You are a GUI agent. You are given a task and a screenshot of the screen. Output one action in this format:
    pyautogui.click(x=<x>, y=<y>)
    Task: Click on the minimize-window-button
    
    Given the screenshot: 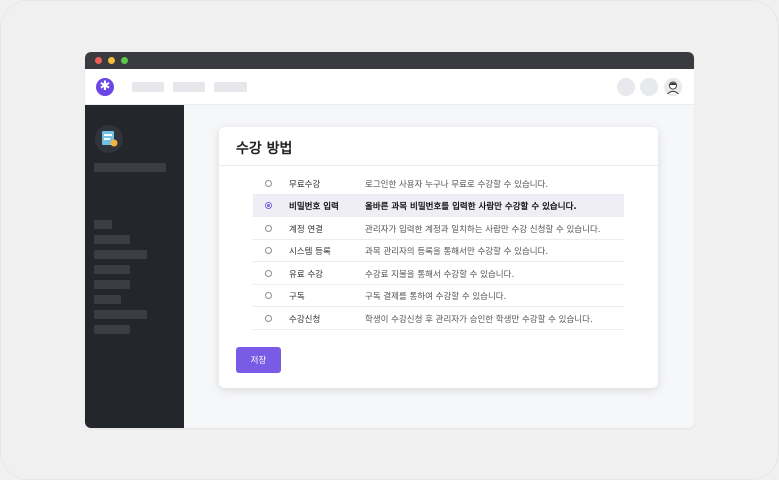 What is the action you would take?
    pyautogui.click(x=111, y=60)
    